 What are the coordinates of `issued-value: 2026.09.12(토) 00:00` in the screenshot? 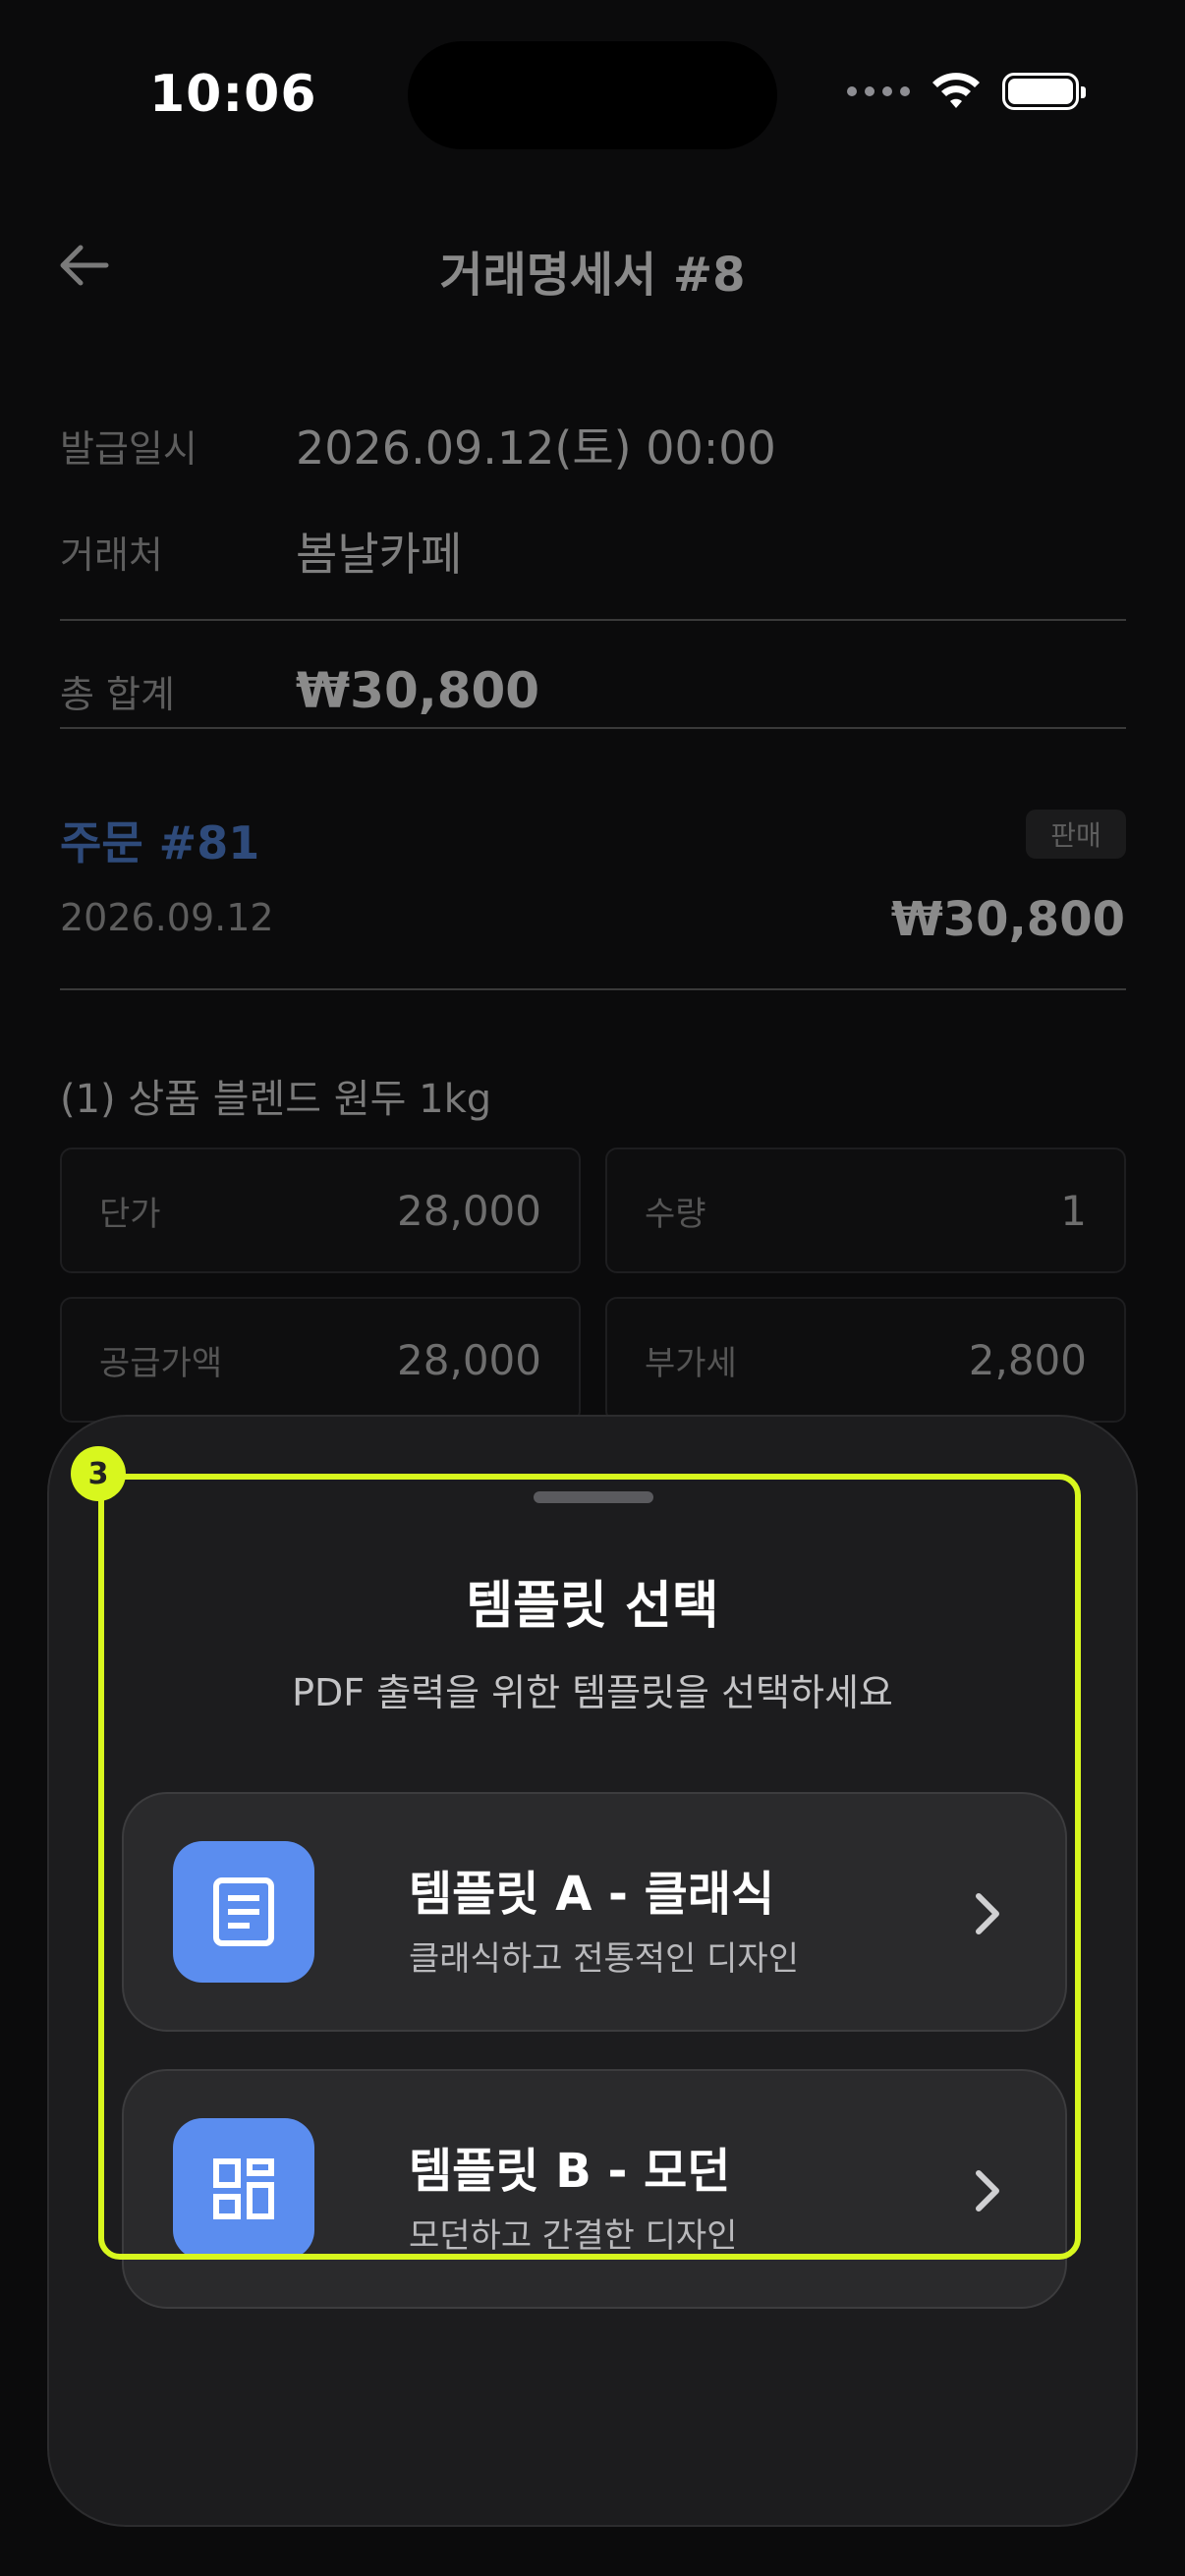 It's located at (536, 448).